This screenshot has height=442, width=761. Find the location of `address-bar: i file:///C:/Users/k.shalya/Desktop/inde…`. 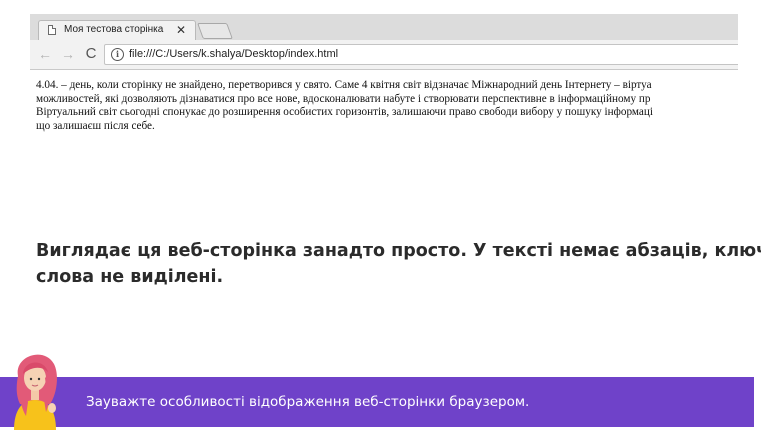

address-bar: i file:///C:/Users/k.shalya/Desktop/inde… is located at coordinates (421, 54).